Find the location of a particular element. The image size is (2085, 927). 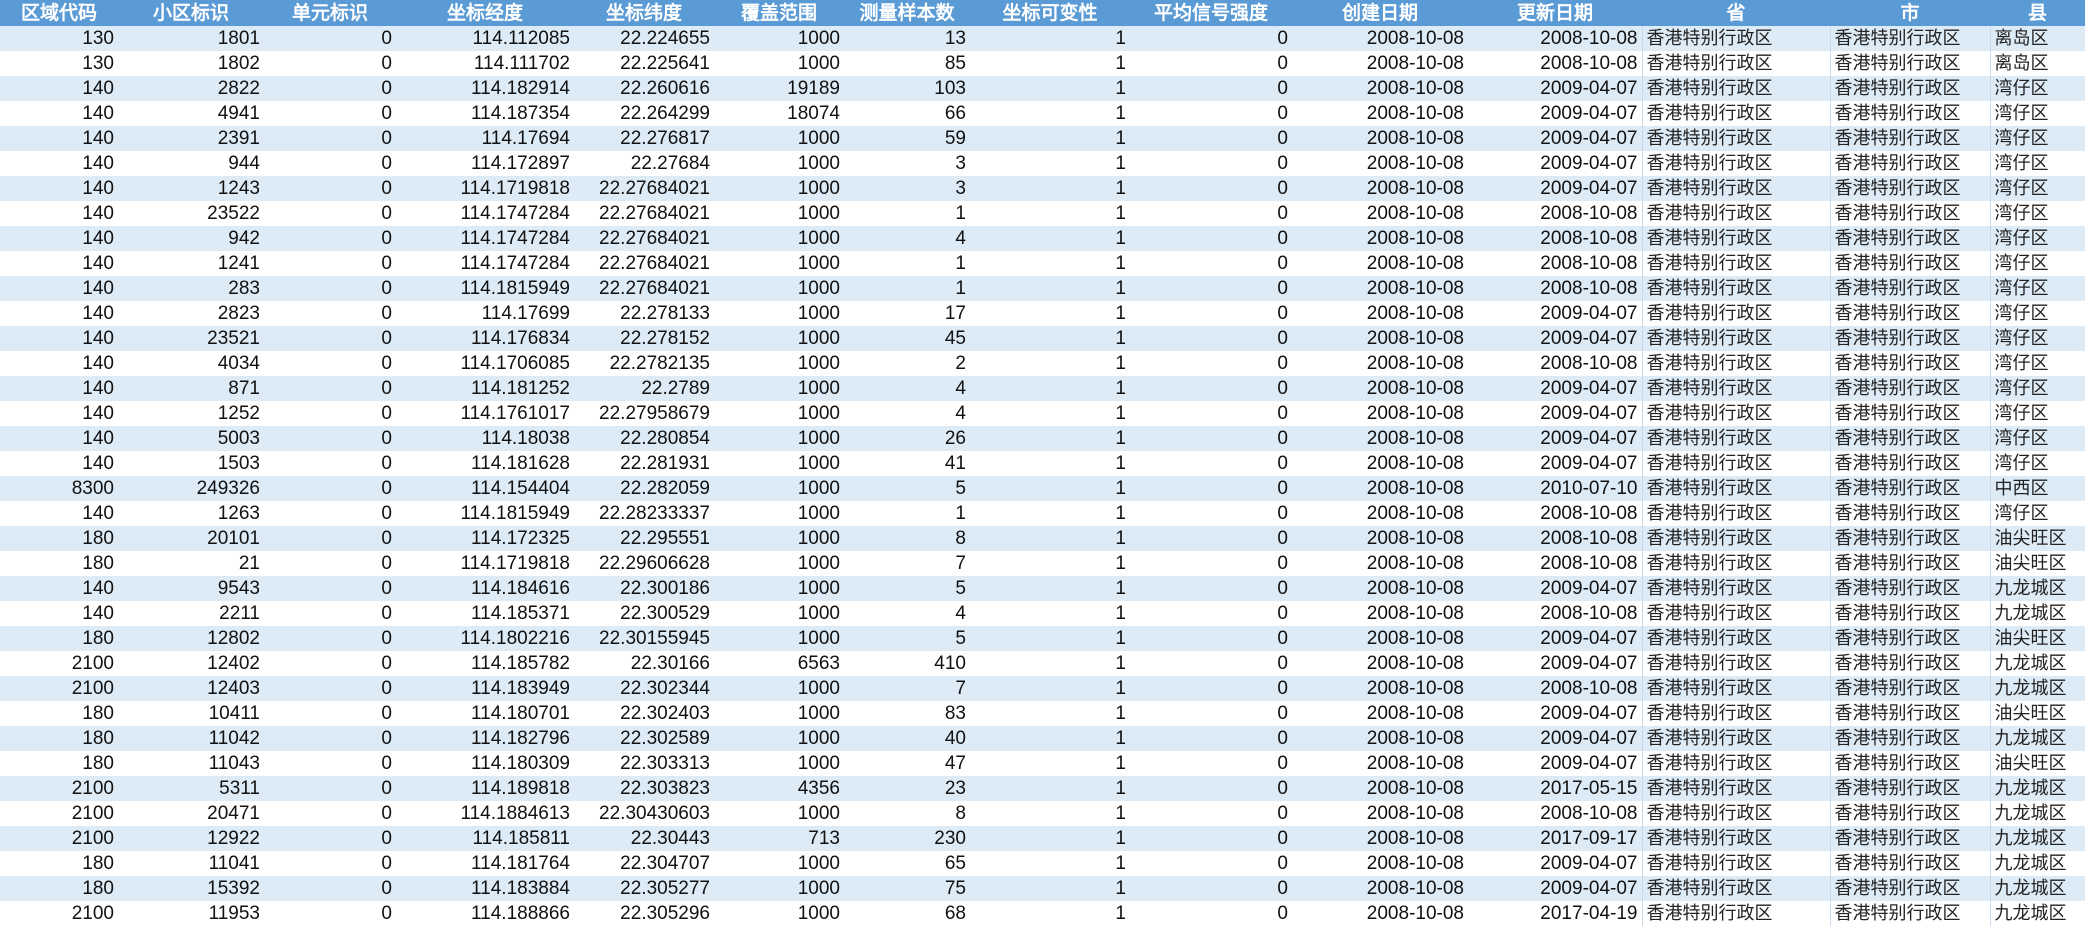

cell-county: 油尖旺区 is located at coordinates (2037, 713).